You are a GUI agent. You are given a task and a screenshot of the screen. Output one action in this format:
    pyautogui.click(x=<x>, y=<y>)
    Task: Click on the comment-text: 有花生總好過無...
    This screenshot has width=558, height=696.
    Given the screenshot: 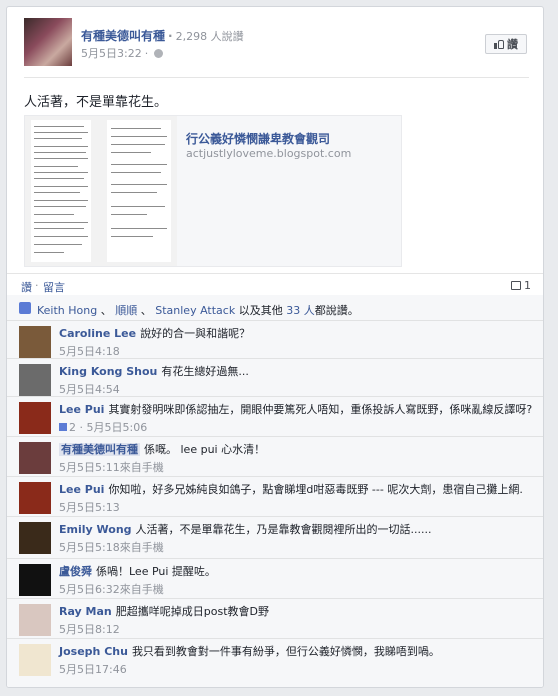 What is the action you would take?
    pyautogui.click(x=205, y=371)
    